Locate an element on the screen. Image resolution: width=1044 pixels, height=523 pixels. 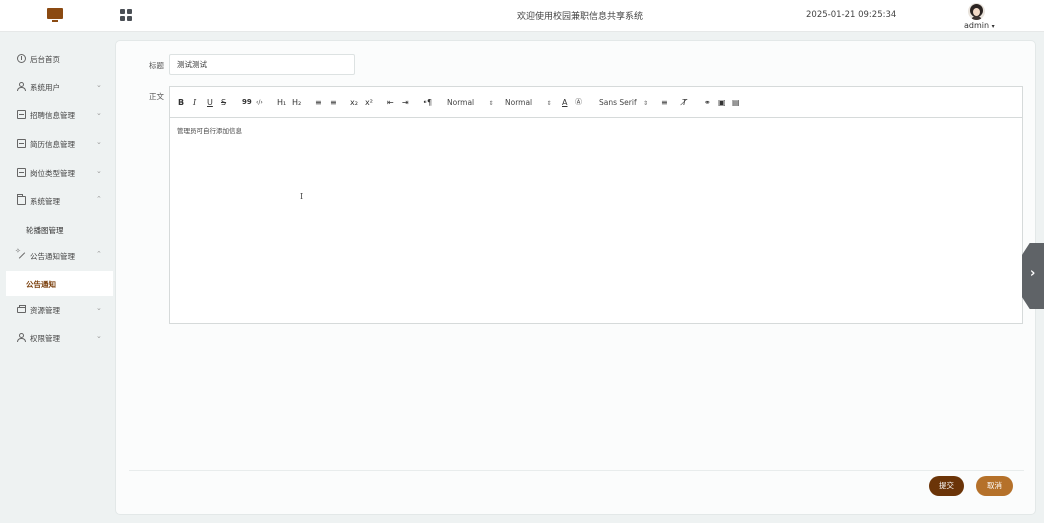
sidebar-item-system-users: 系统用户 ⌄ is located at coordinates (56, 87).